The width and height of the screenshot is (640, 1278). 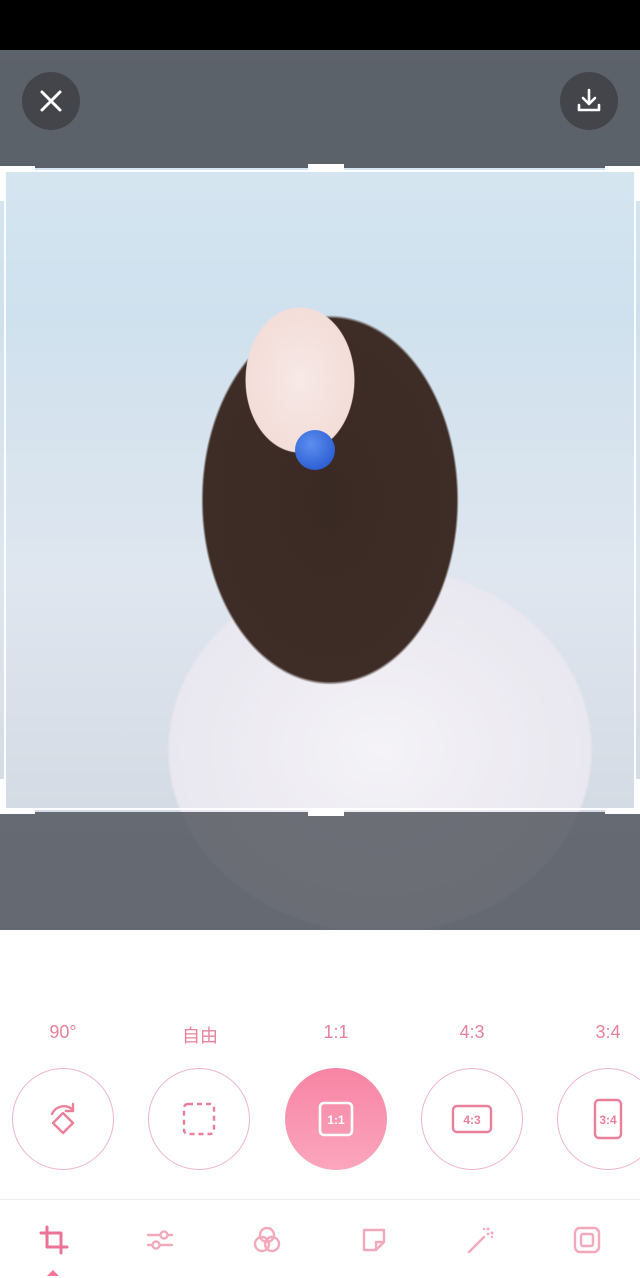 I want to click on close-icon, so click(x=51, y=101).